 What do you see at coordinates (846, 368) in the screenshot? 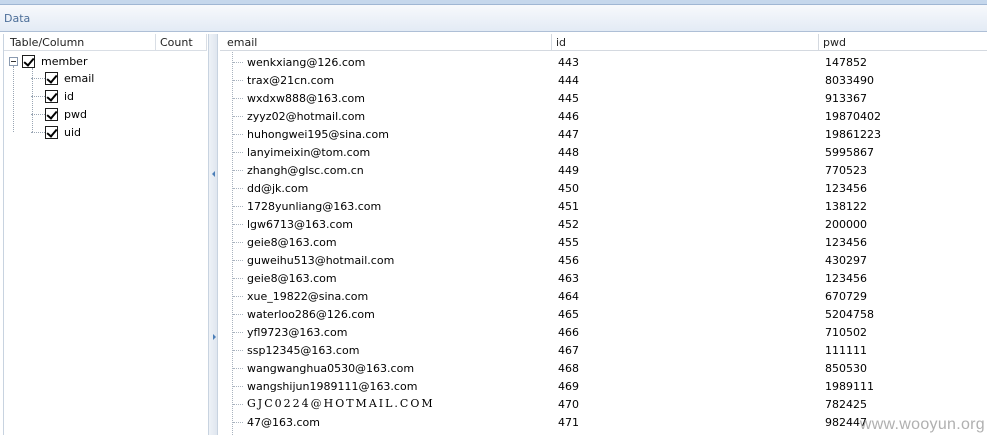
I see `cell-pwd: 850530` at bounding box center [846, 368].